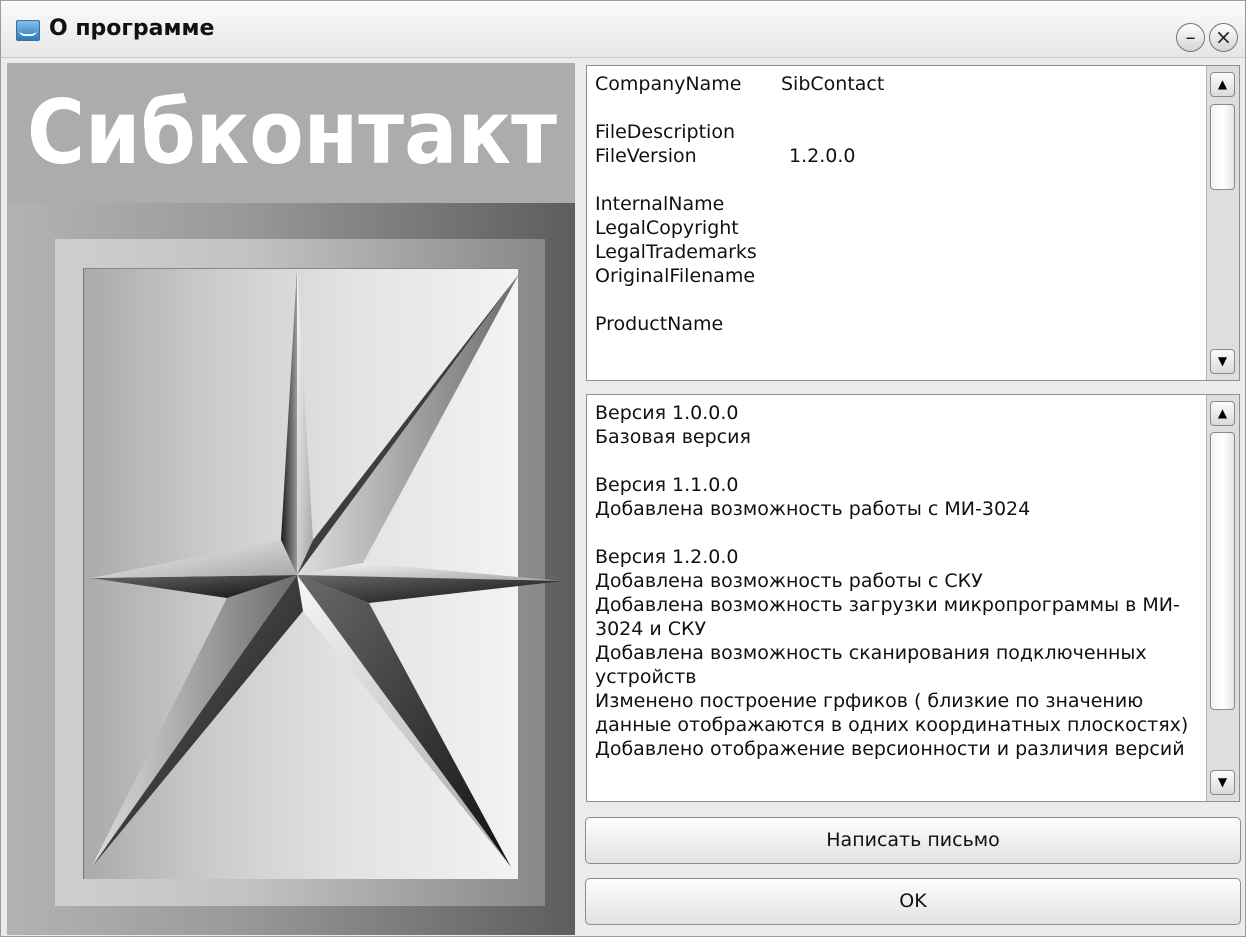 Image resolution: width=1246 pixels, height=937 pixels. What do you see at coordinates (651, 629) in the screenshot?
I see `history-line: 3024 и СКУ` at bounding box center [651, 629].